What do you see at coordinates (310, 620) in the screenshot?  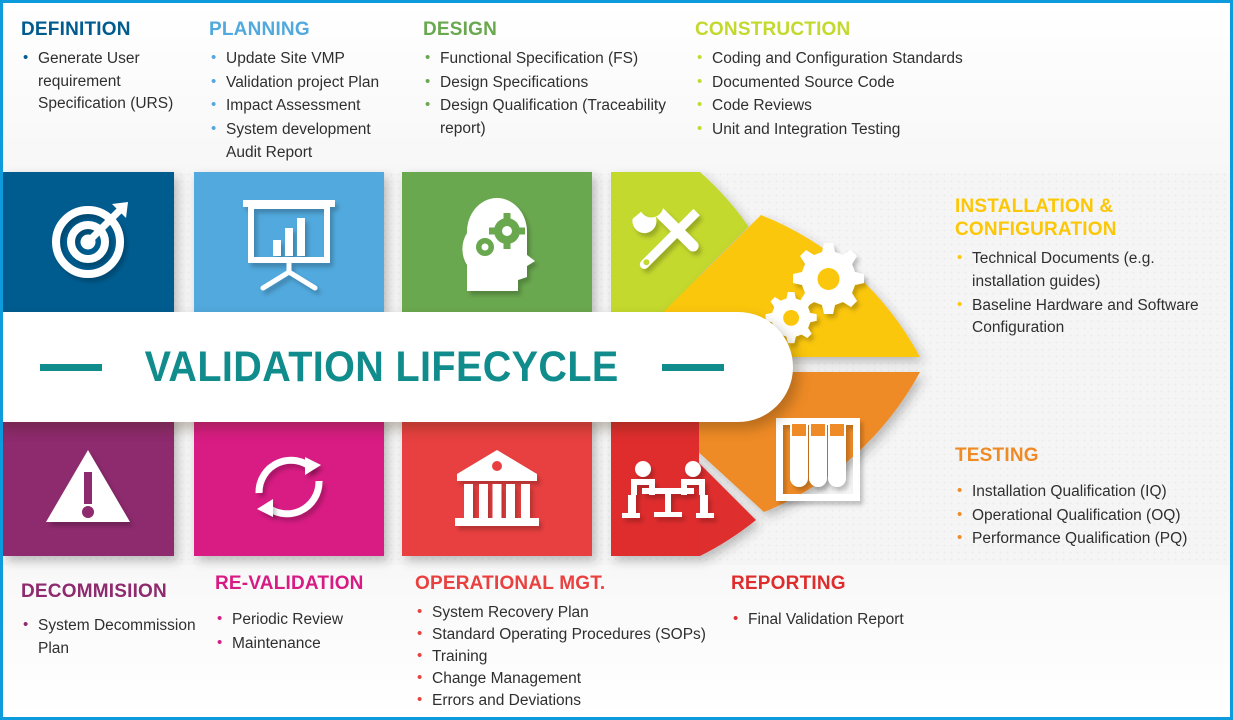 I see `list-item: Periodic Review` at bounding box center [310, 620].